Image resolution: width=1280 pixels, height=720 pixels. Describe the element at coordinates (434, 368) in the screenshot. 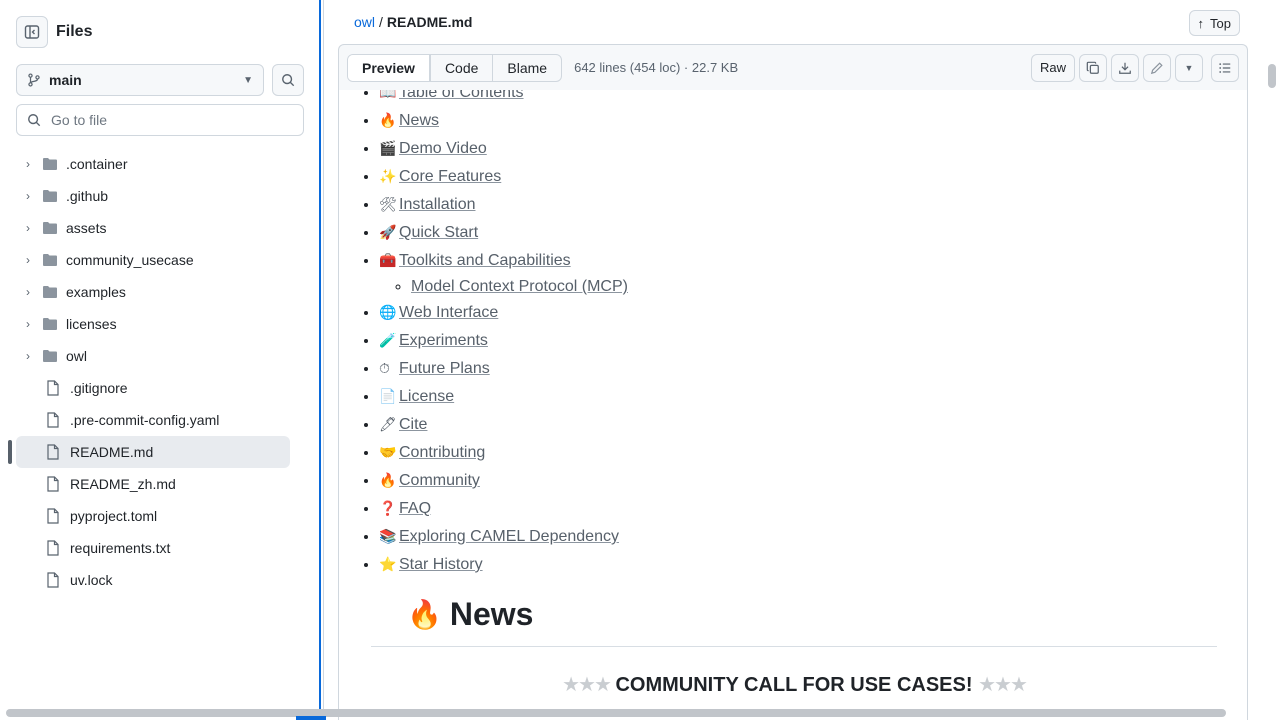

I see `toc-link-future-plans: ⏱ Future Plans` at that location.